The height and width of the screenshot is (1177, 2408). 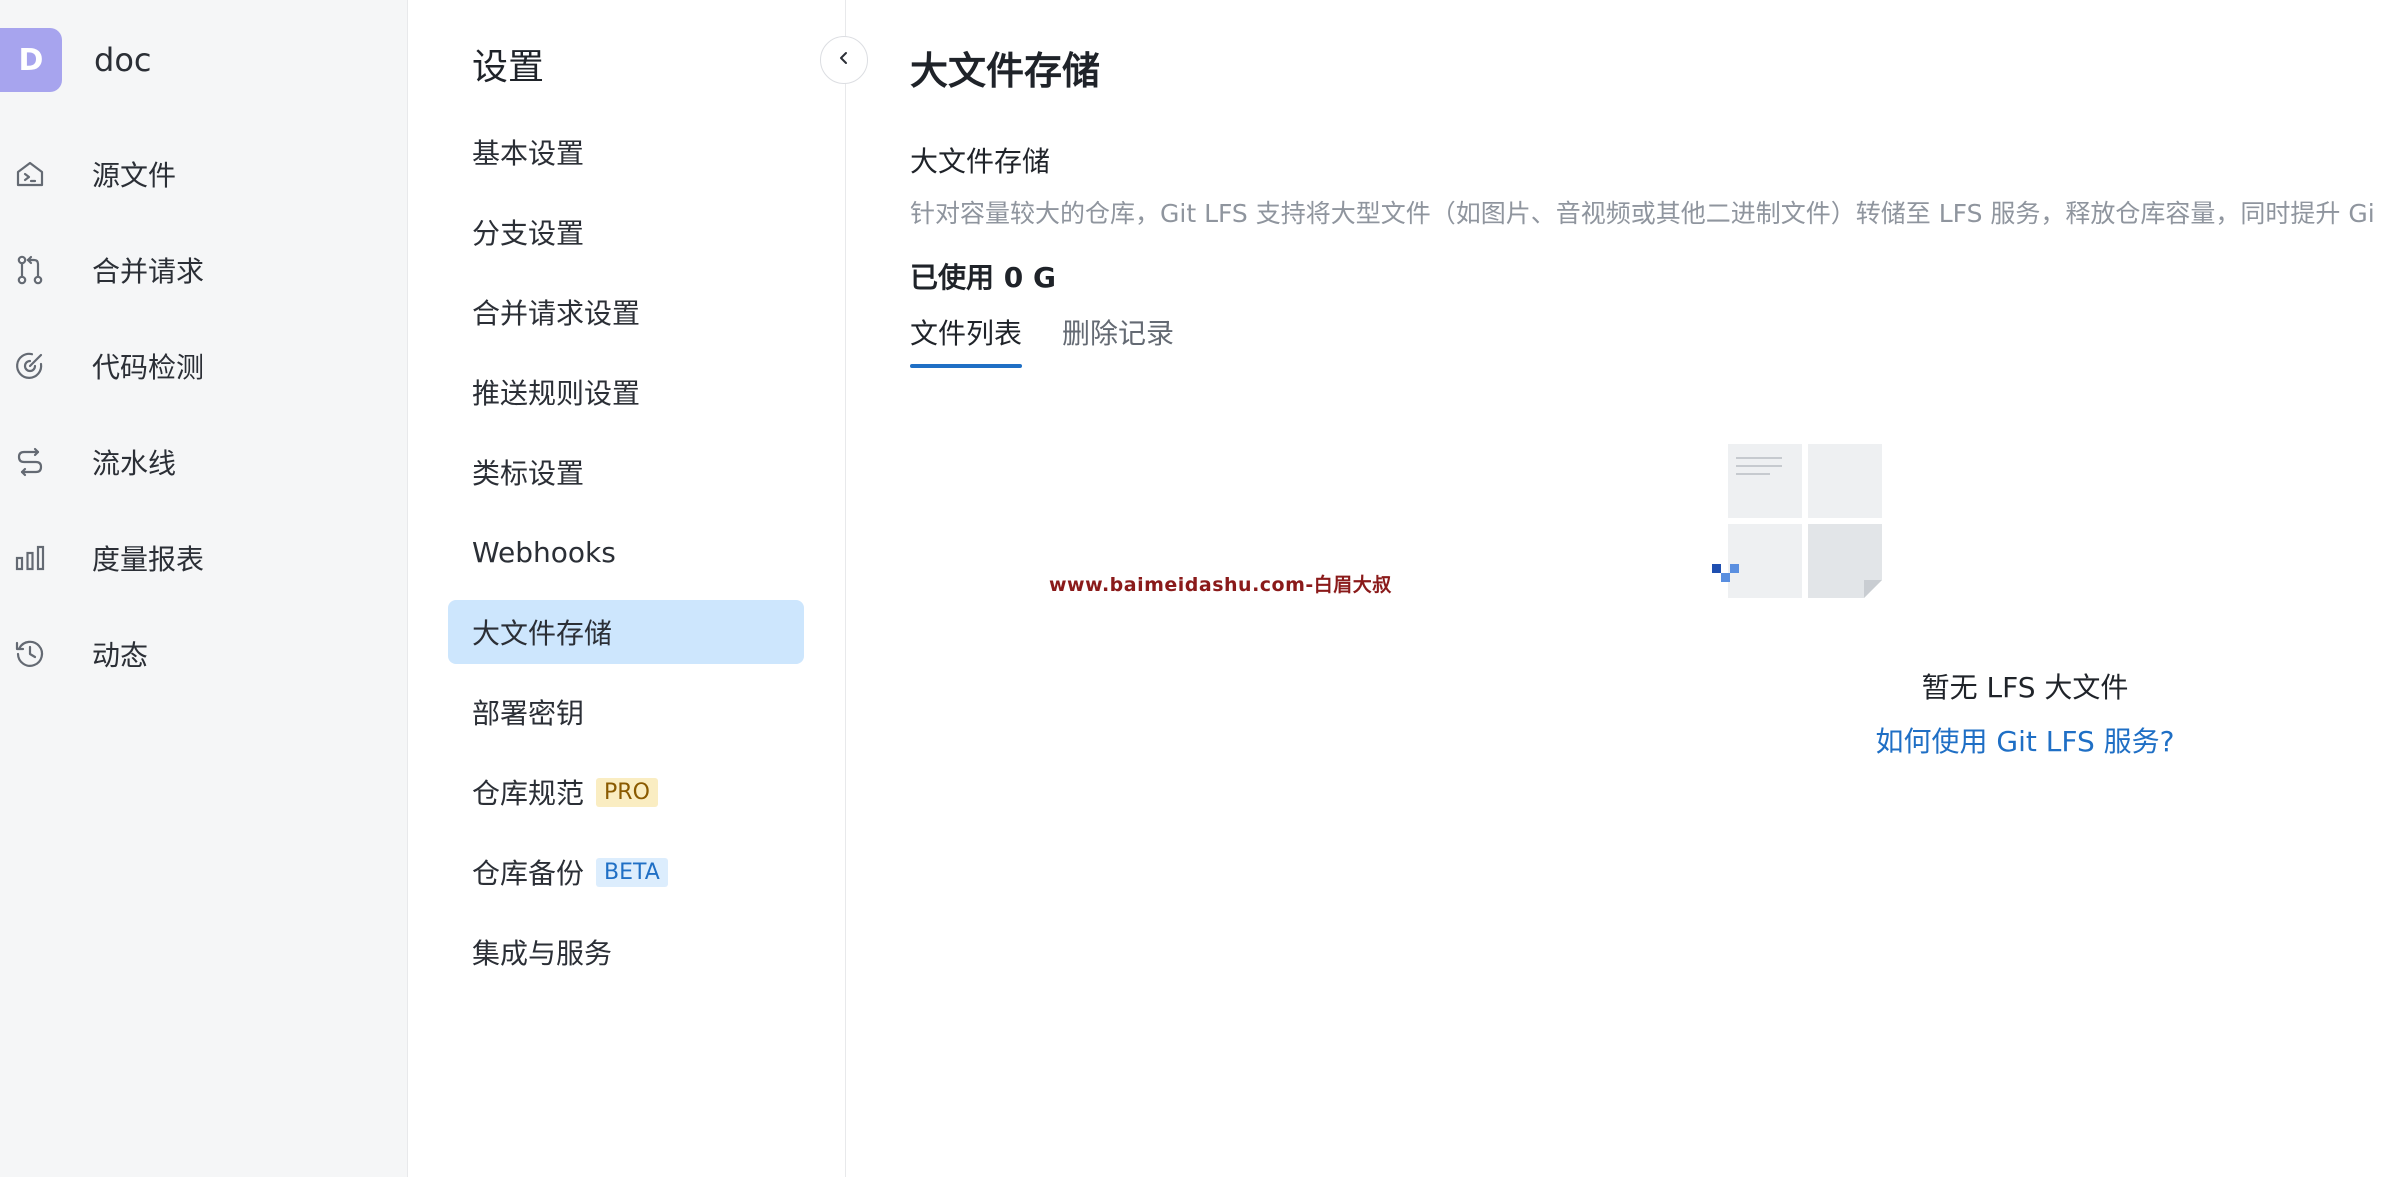 What do you see at coordinates (120, 655) in the screenshot?
I see `nav-label: 动态` at bounding box center [120, 655].